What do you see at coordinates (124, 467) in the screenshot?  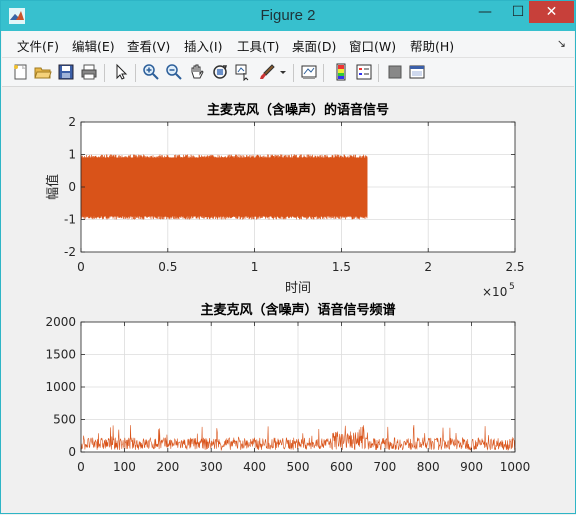 I see `x-tick-label: 100` at bounding box center [124, 467].